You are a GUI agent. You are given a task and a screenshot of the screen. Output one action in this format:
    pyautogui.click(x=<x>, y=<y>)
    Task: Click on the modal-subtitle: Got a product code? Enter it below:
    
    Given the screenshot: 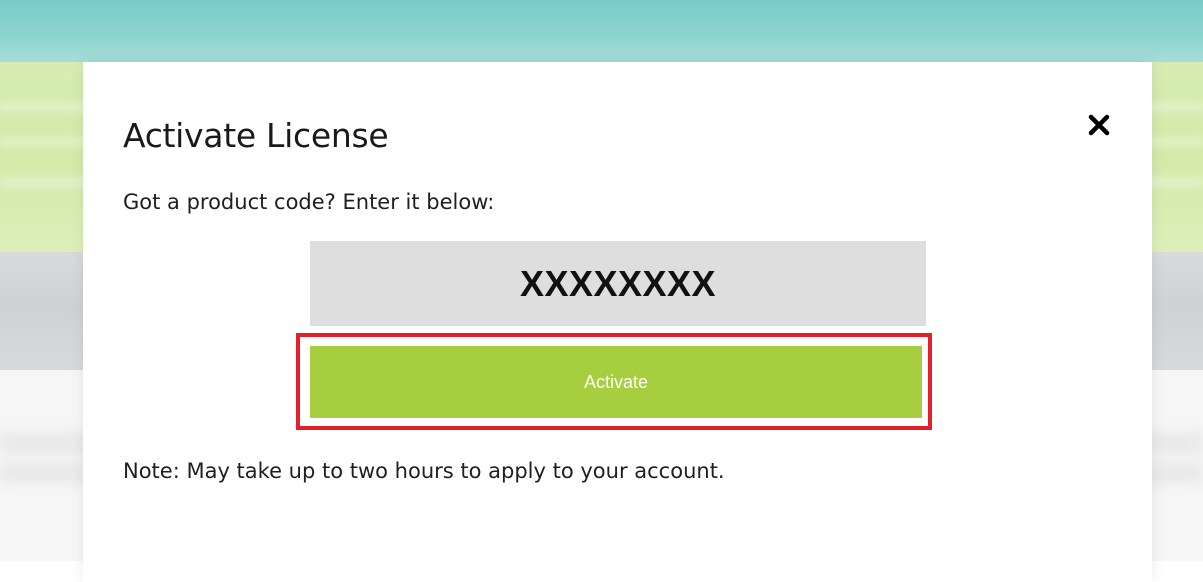 What is the action you would take?
    pyautogui.click(x=309, y=202)
    